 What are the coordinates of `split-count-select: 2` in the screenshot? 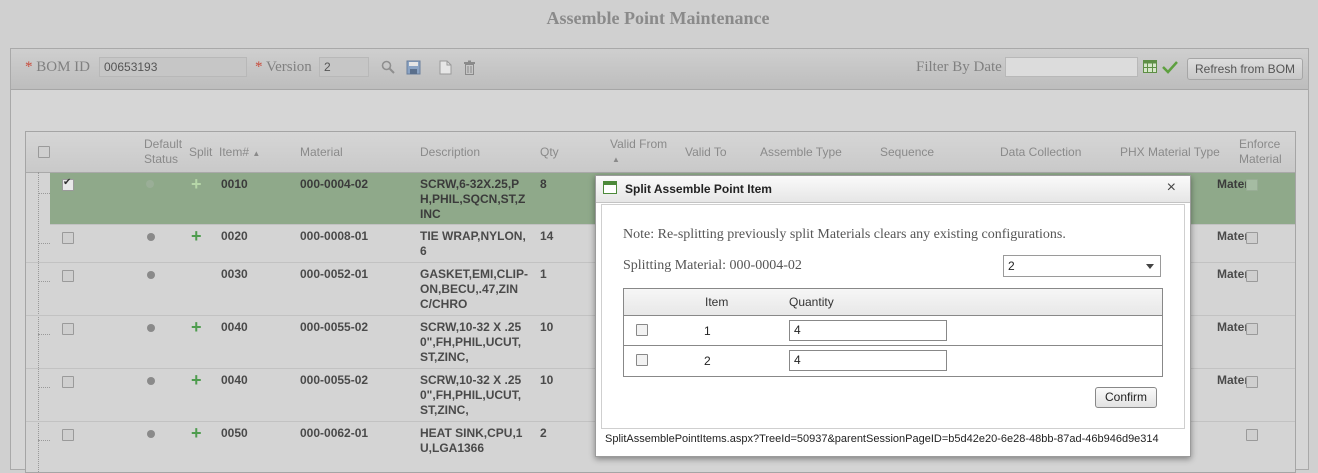 It's located at (1082, 266).